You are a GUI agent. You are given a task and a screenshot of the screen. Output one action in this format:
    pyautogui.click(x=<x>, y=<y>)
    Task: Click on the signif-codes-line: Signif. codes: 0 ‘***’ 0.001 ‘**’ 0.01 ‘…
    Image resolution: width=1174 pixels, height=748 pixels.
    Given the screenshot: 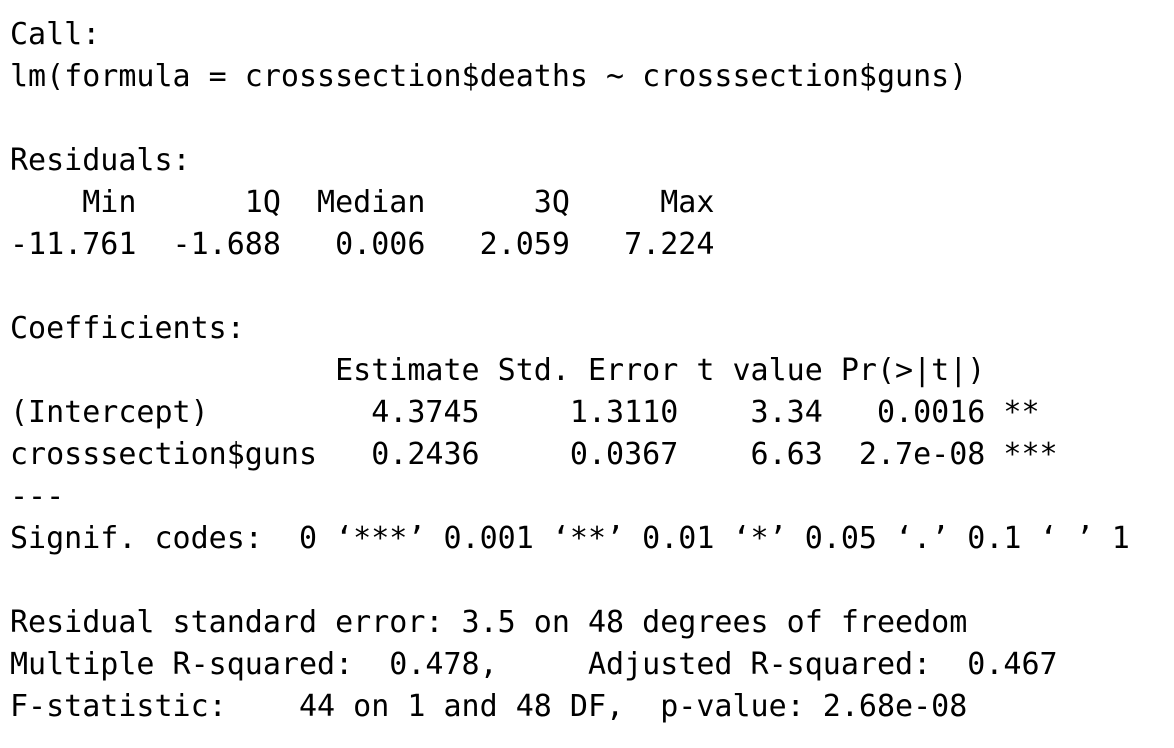 What is the action you would take?
    pyautogui.click(x=570, y=538)
    